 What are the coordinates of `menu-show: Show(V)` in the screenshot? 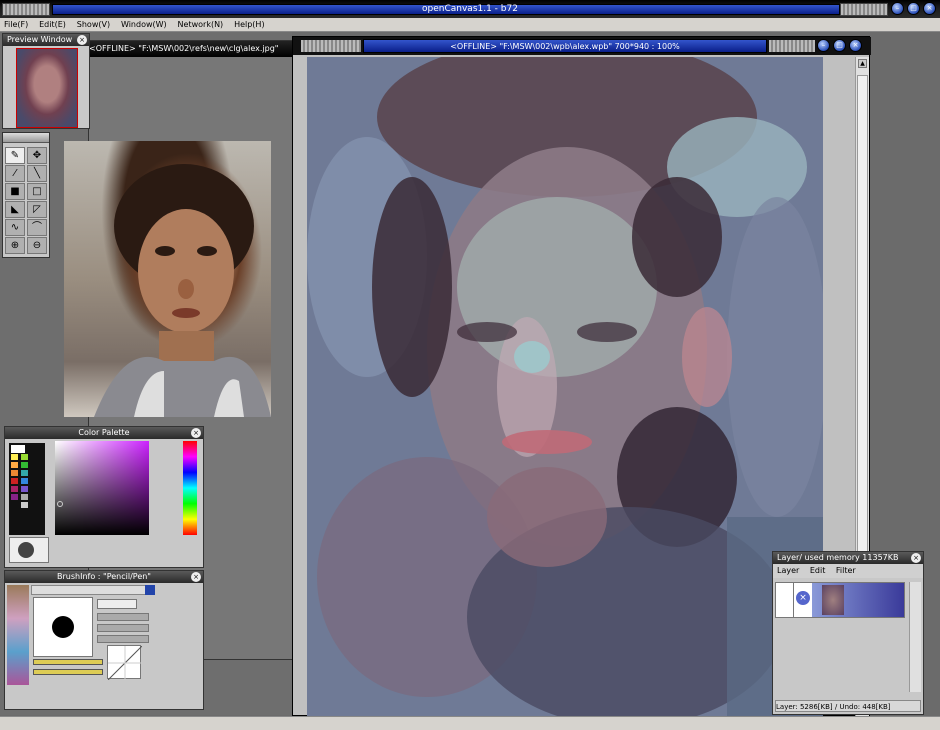 It's located at (93, 25).